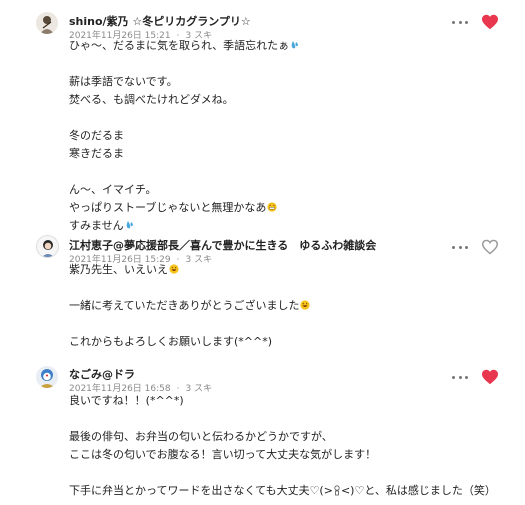 This screenshot has height=505, width=525. Describe the element at coordinates (282, 490) in the screenshot. I see `comment-line: 下手に弁当とかってワードを出さなくても大丈夫♡(> <)♡と、私は感じました（笑）` at that location.